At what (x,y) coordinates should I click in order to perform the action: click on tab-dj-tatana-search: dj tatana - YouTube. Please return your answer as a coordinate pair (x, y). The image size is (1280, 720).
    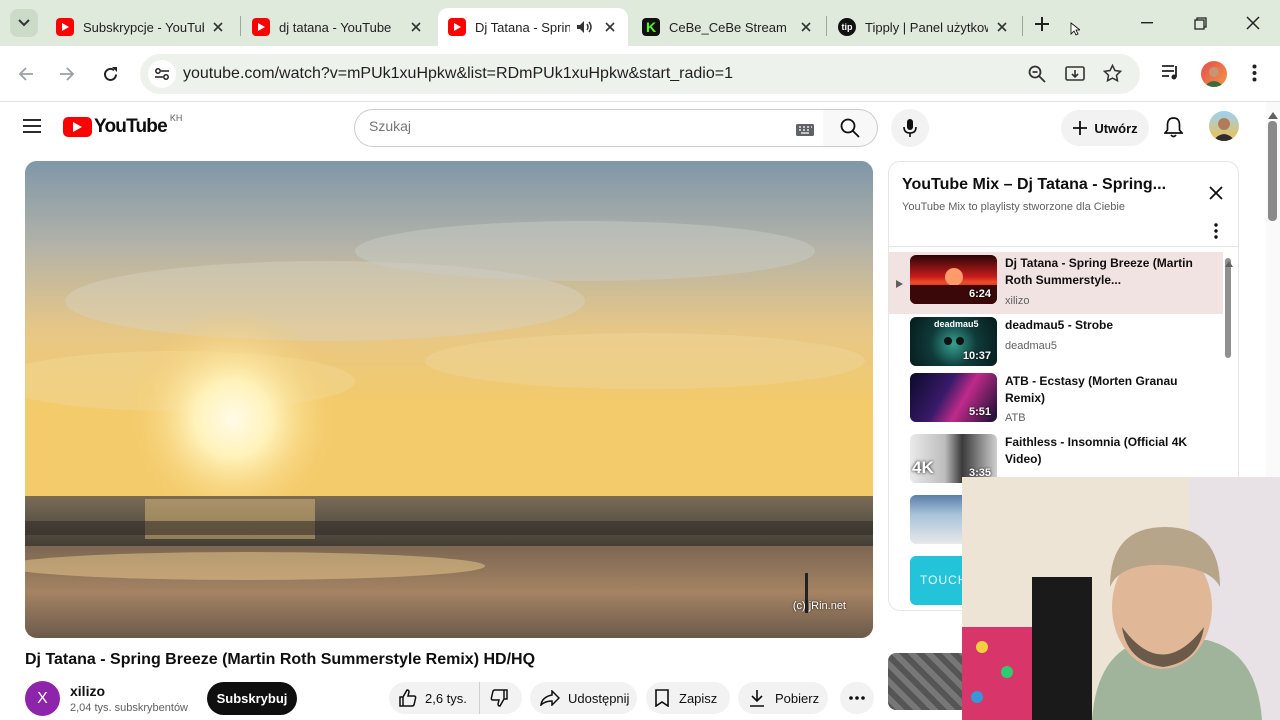
    Looking at the image, I should click on (338, 27).